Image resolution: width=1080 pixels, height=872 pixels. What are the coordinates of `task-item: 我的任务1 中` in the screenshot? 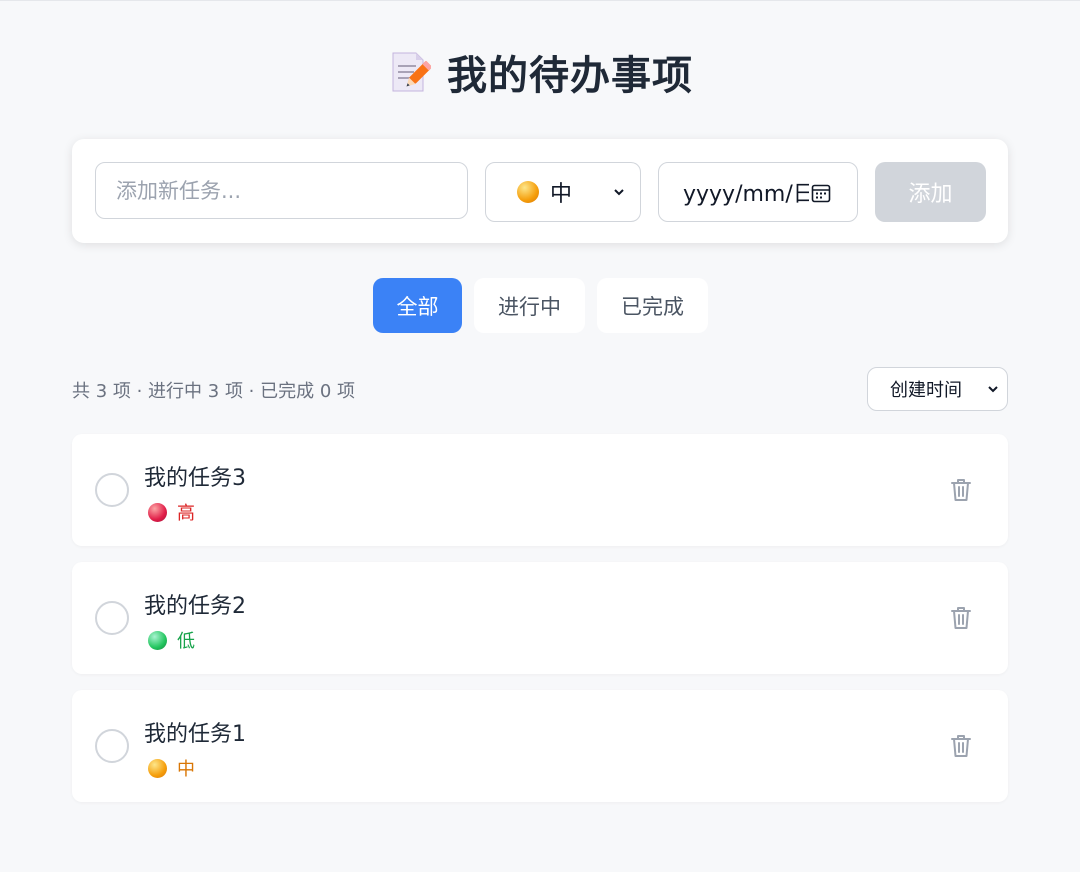 It's located at (540, 746).